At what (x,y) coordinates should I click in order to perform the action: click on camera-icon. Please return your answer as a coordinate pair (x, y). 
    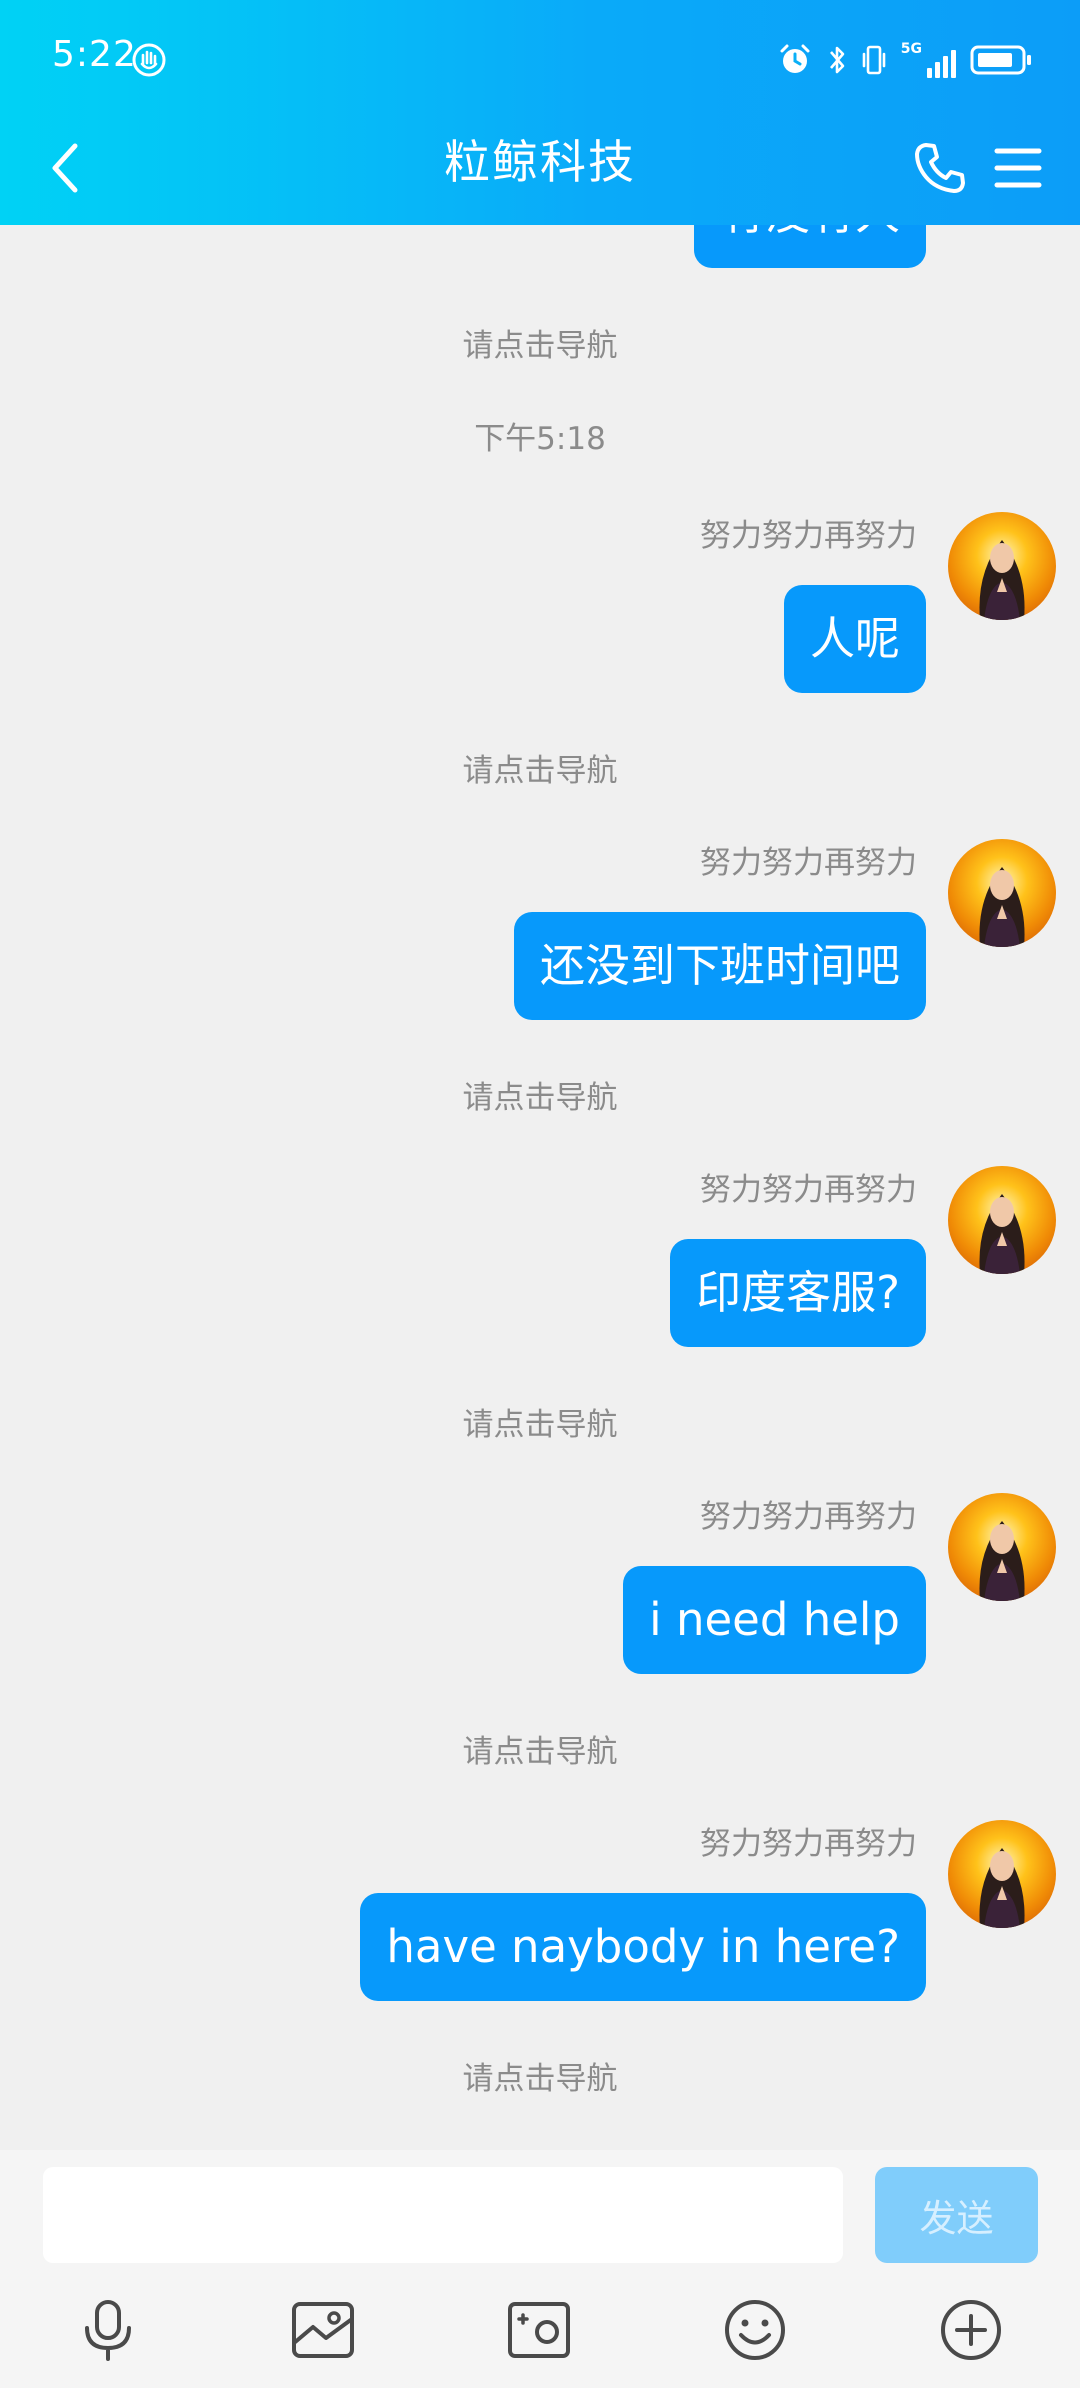
    Looking at the image, I should click on (539, 2330).